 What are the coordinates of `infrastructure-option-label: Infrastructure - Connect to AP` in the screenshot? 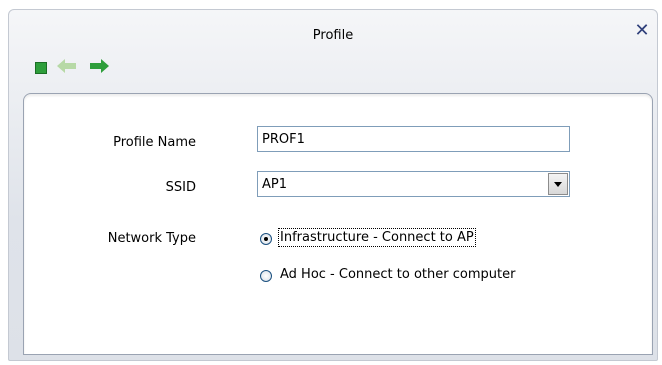 It's located at (377, 237).